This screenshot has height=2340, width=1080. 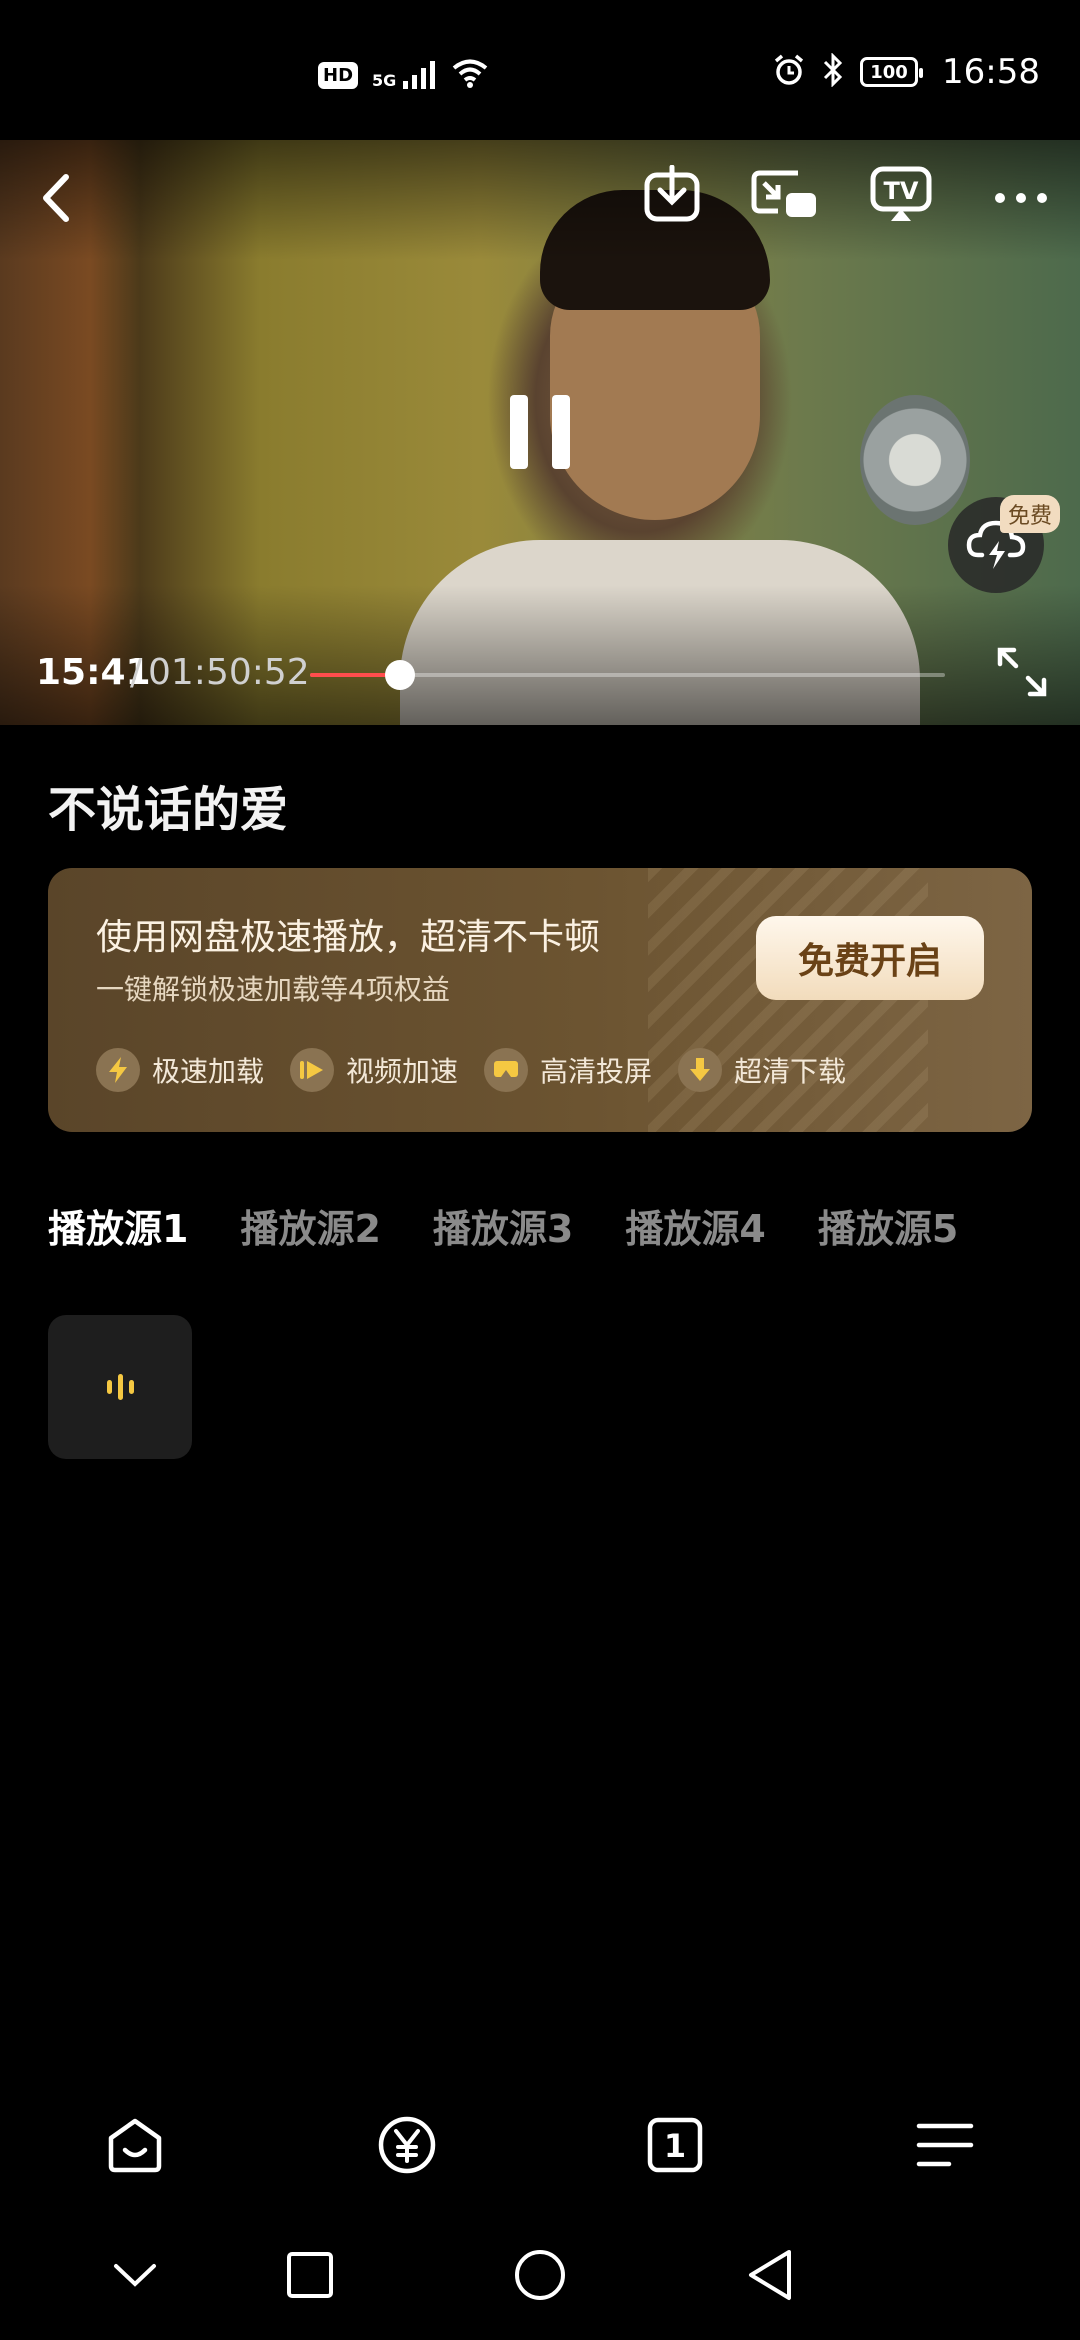 What do you see at coordinates (506, 1070) in the screenshot?
I see `cast-screen-icon` at bounding box center [506, 1070].